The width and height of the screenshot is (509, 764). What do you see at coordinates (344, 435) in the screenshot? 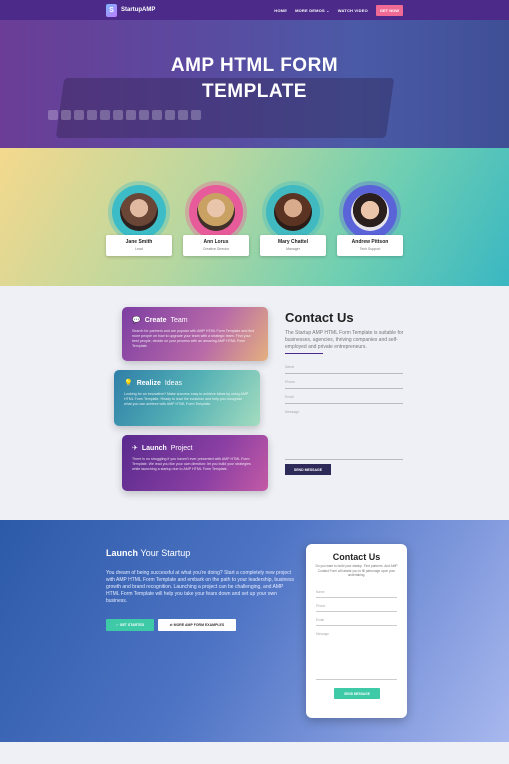
I see `message-field: Message` at bounding box center [344, 435].